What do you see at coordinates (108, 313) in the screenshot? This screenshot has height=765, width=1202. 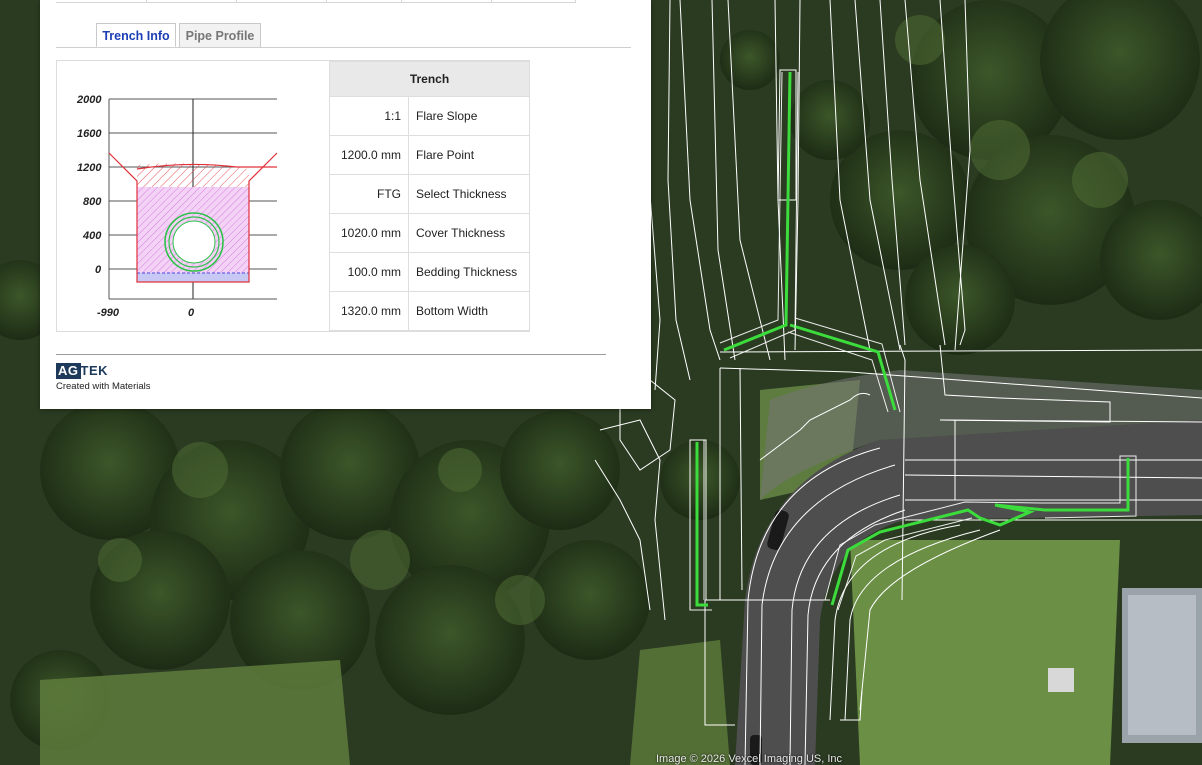 I see `x-tick-minus-990: -990` at bounding box center [108, 313].